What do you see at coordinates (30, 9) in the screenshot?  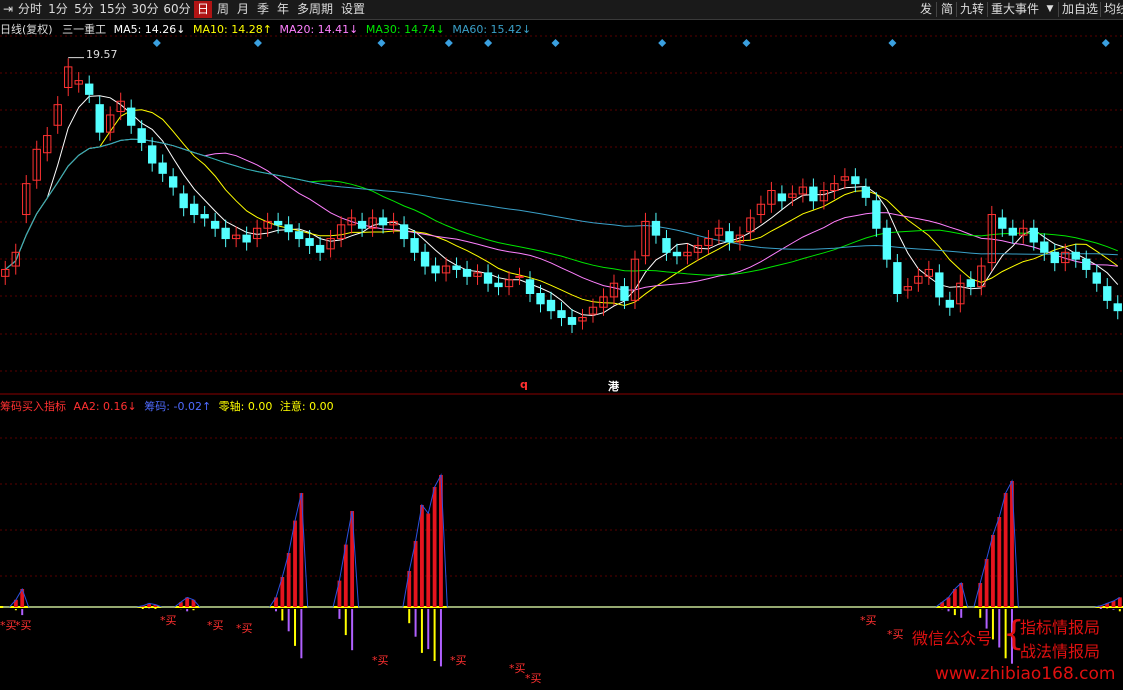 I see `period-tab-0: 分时` at bounding box center [30, 9].